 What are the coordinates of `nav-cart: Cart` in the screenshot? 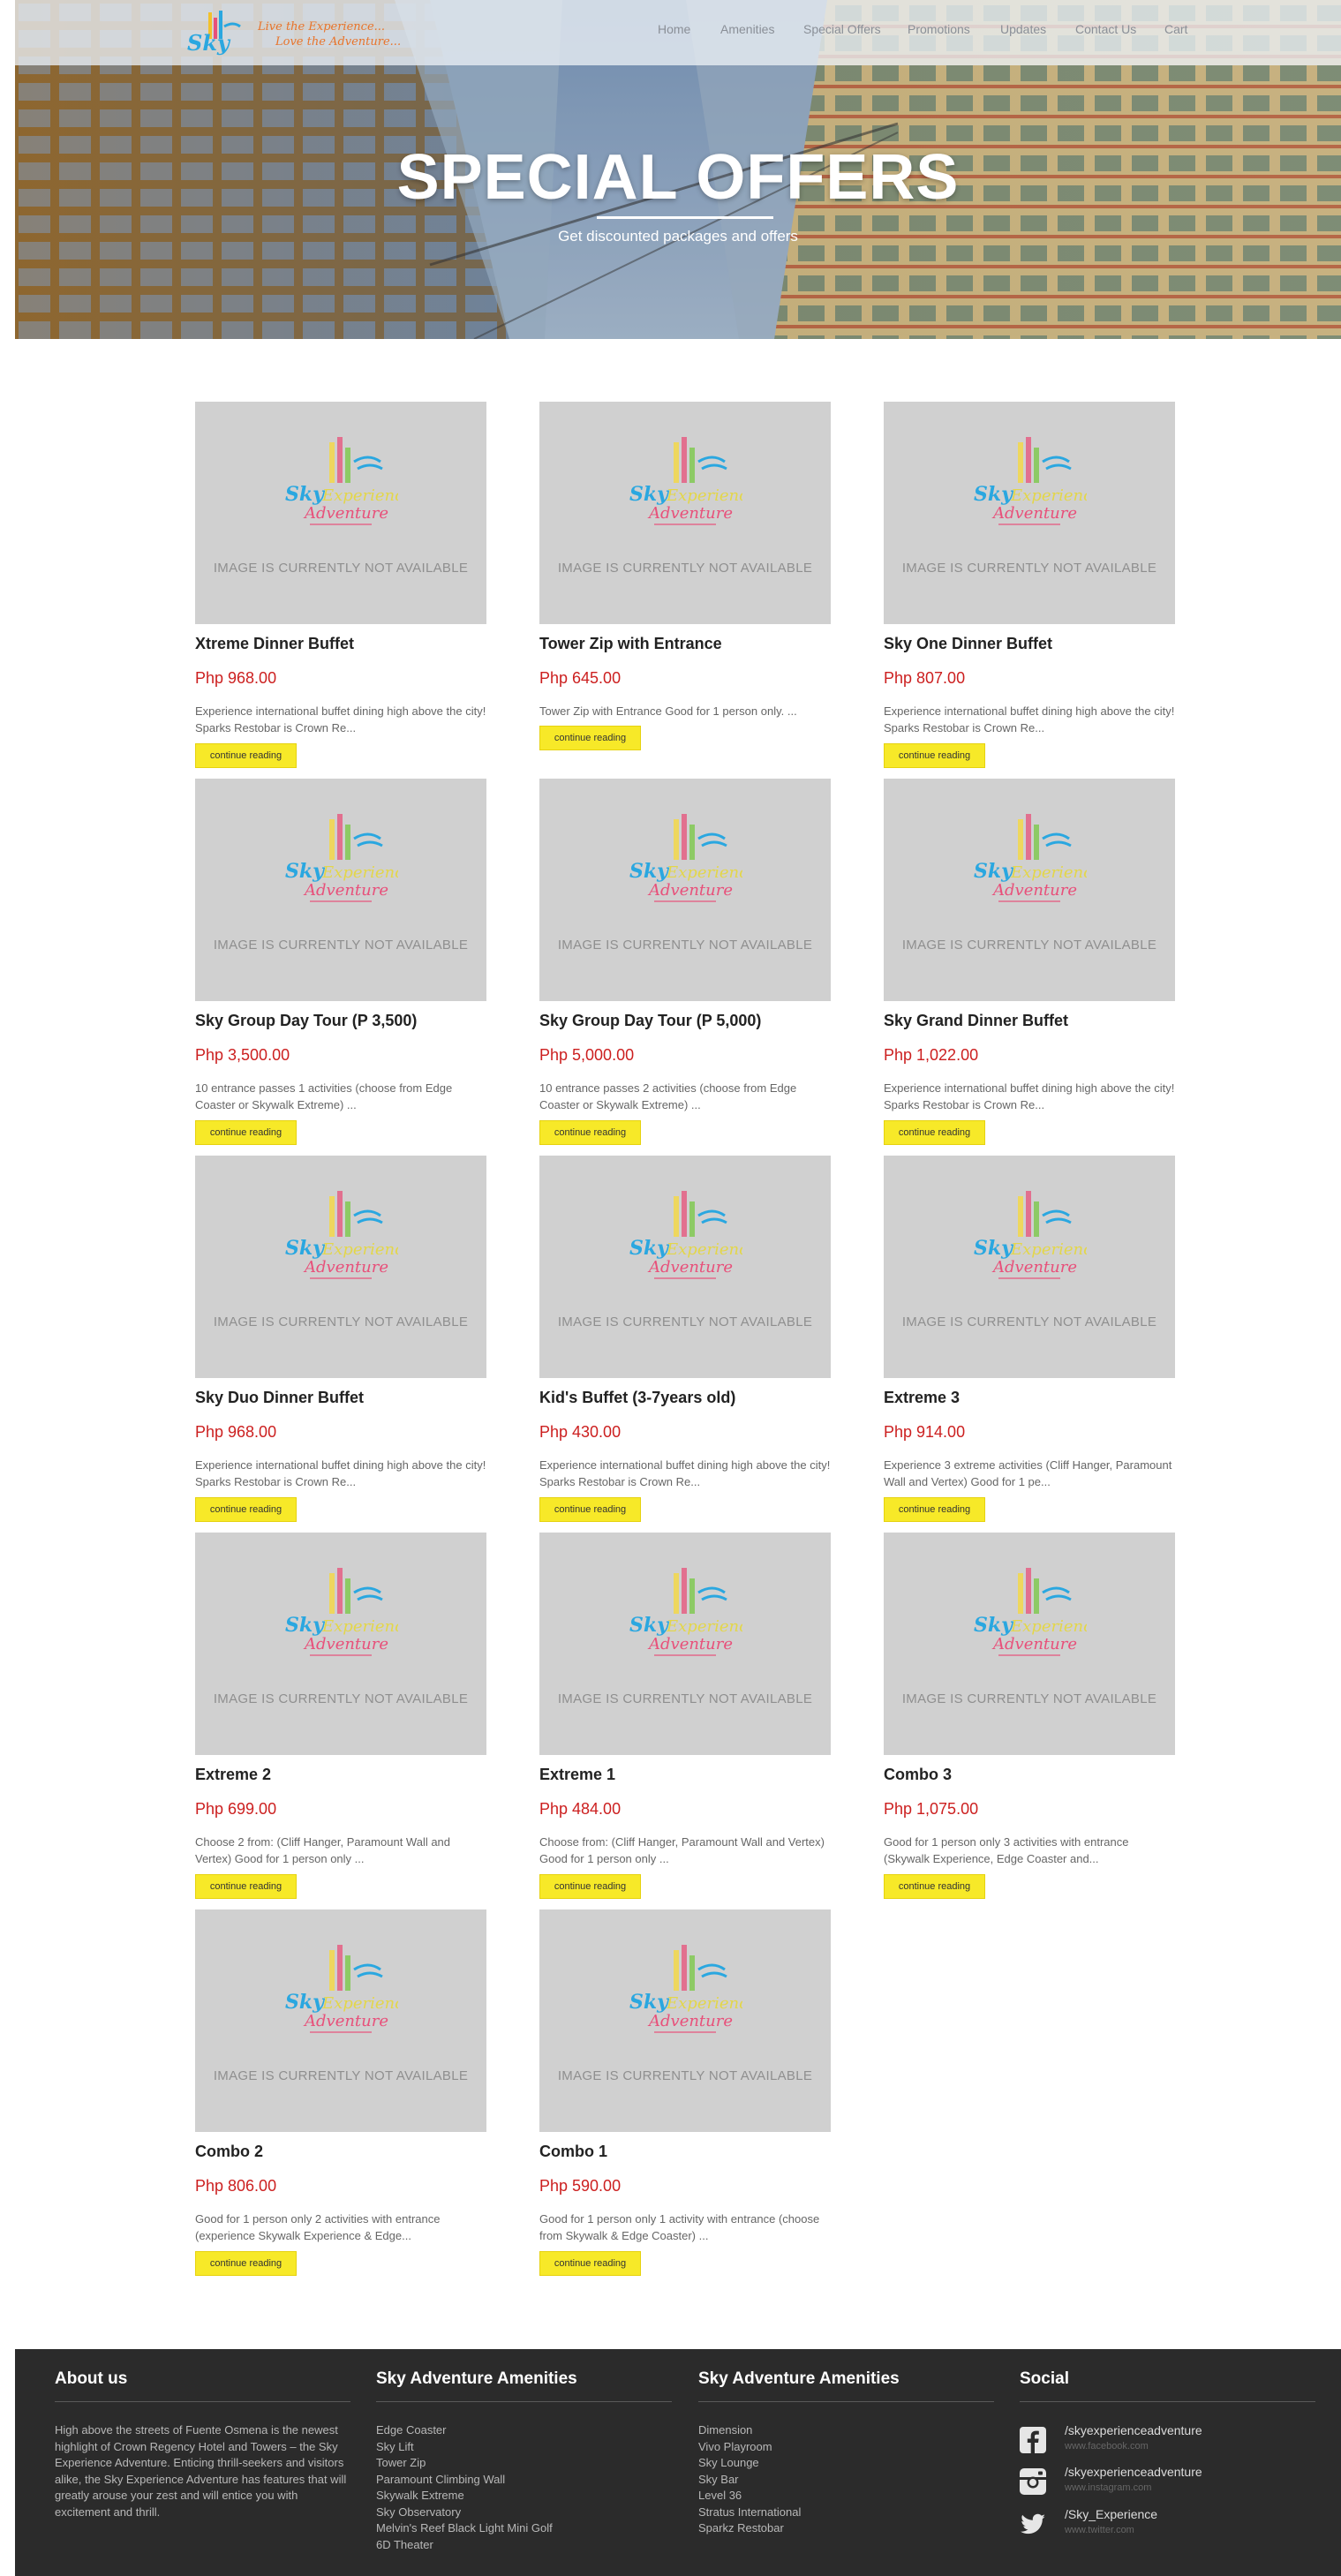 It's located at (1175, 29).